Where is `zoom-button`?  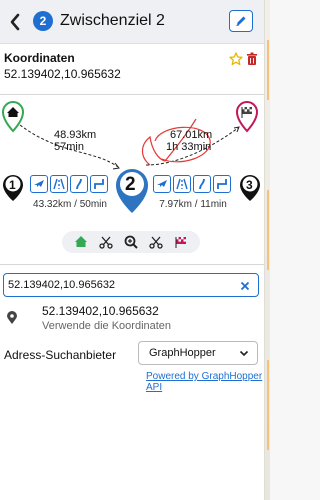
zoom-button is located at coordinates (131, 242).